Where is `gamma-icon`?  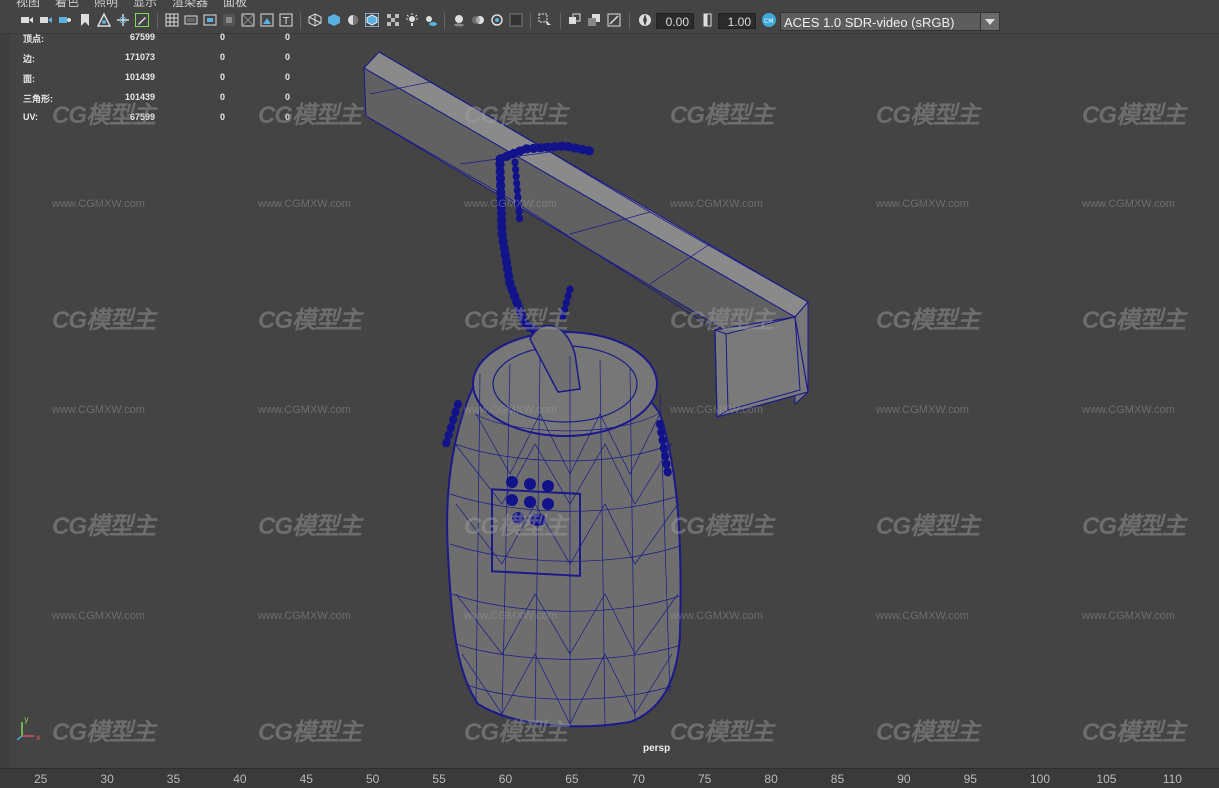
gamma-icon is located at coordinates (707, 20).